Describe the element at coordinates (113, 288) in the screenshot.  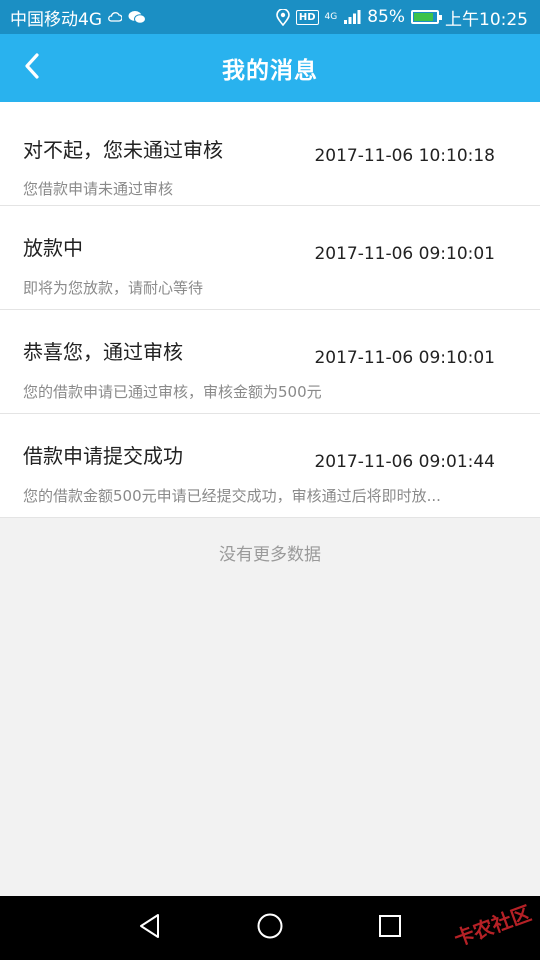
I see `message-desc: 即将为您放款，请耐心等待` at that location.